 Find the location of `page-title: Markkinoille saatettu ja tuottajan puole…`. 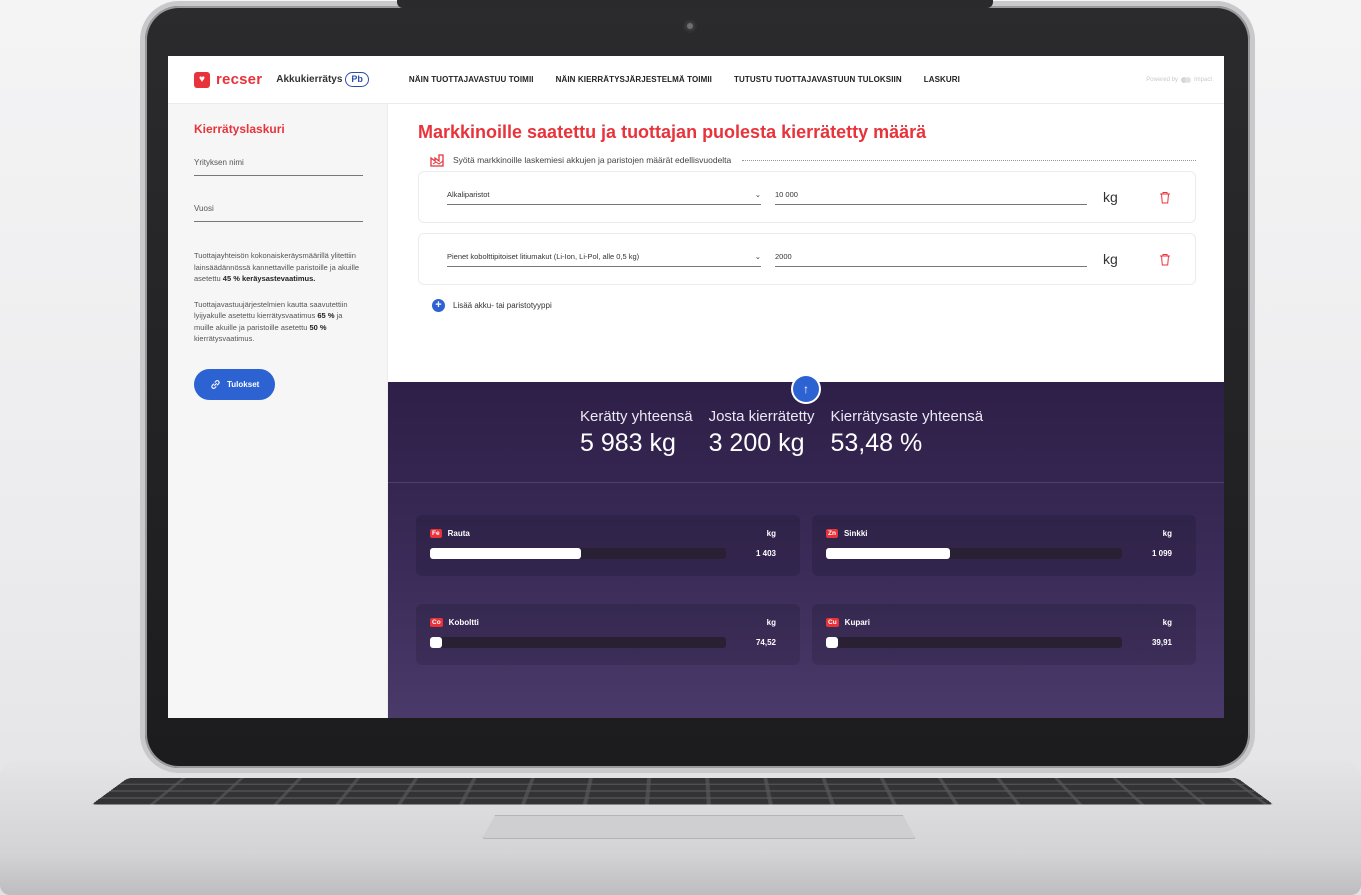

page-title: Markkinoille saatettu ja tuottajan puole… is located at coordinates (672, 132).